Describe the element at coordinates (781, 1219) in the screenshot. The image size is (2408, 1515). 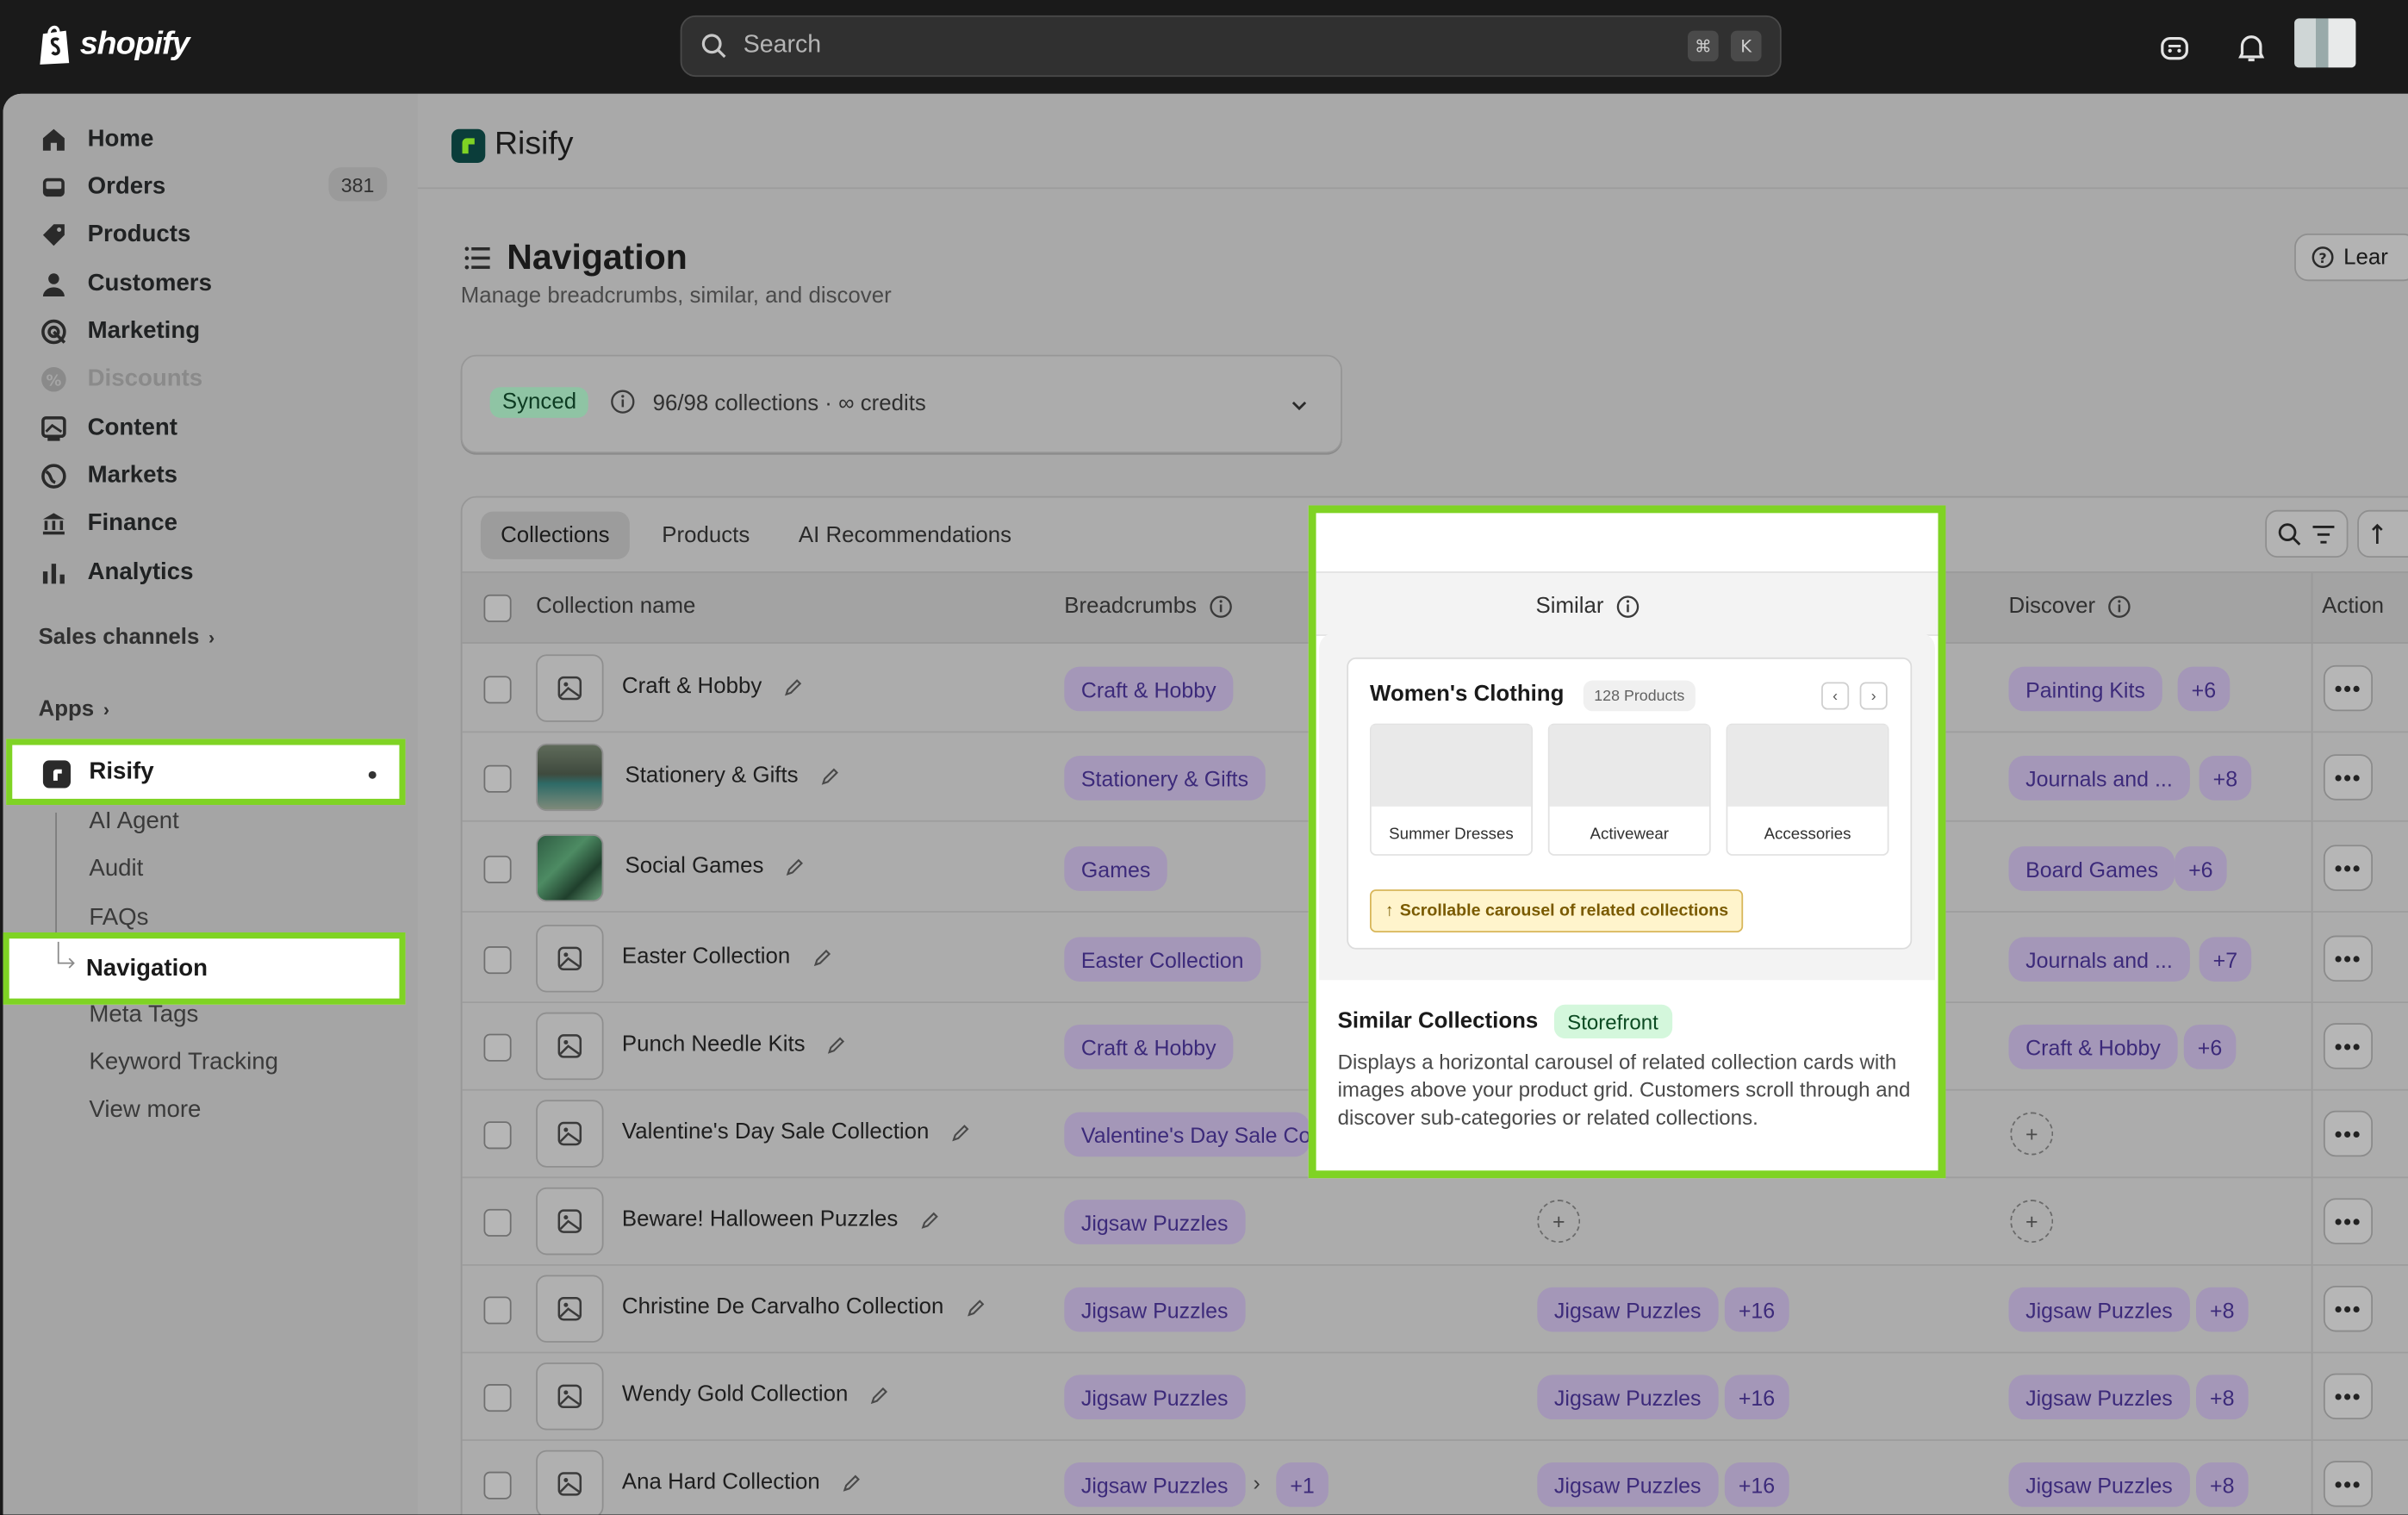
I see `collection-name: Beware! Halloween Puzzles` at that location.